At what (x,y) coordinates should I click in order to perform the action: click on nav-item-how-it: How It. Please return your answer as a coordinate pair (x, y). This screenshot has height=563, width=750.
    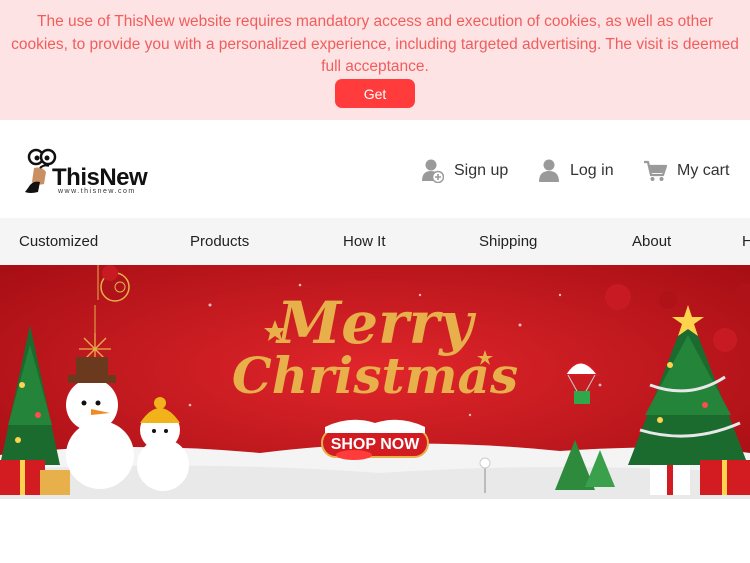
    Looking at the image, I should click on (364, 241).